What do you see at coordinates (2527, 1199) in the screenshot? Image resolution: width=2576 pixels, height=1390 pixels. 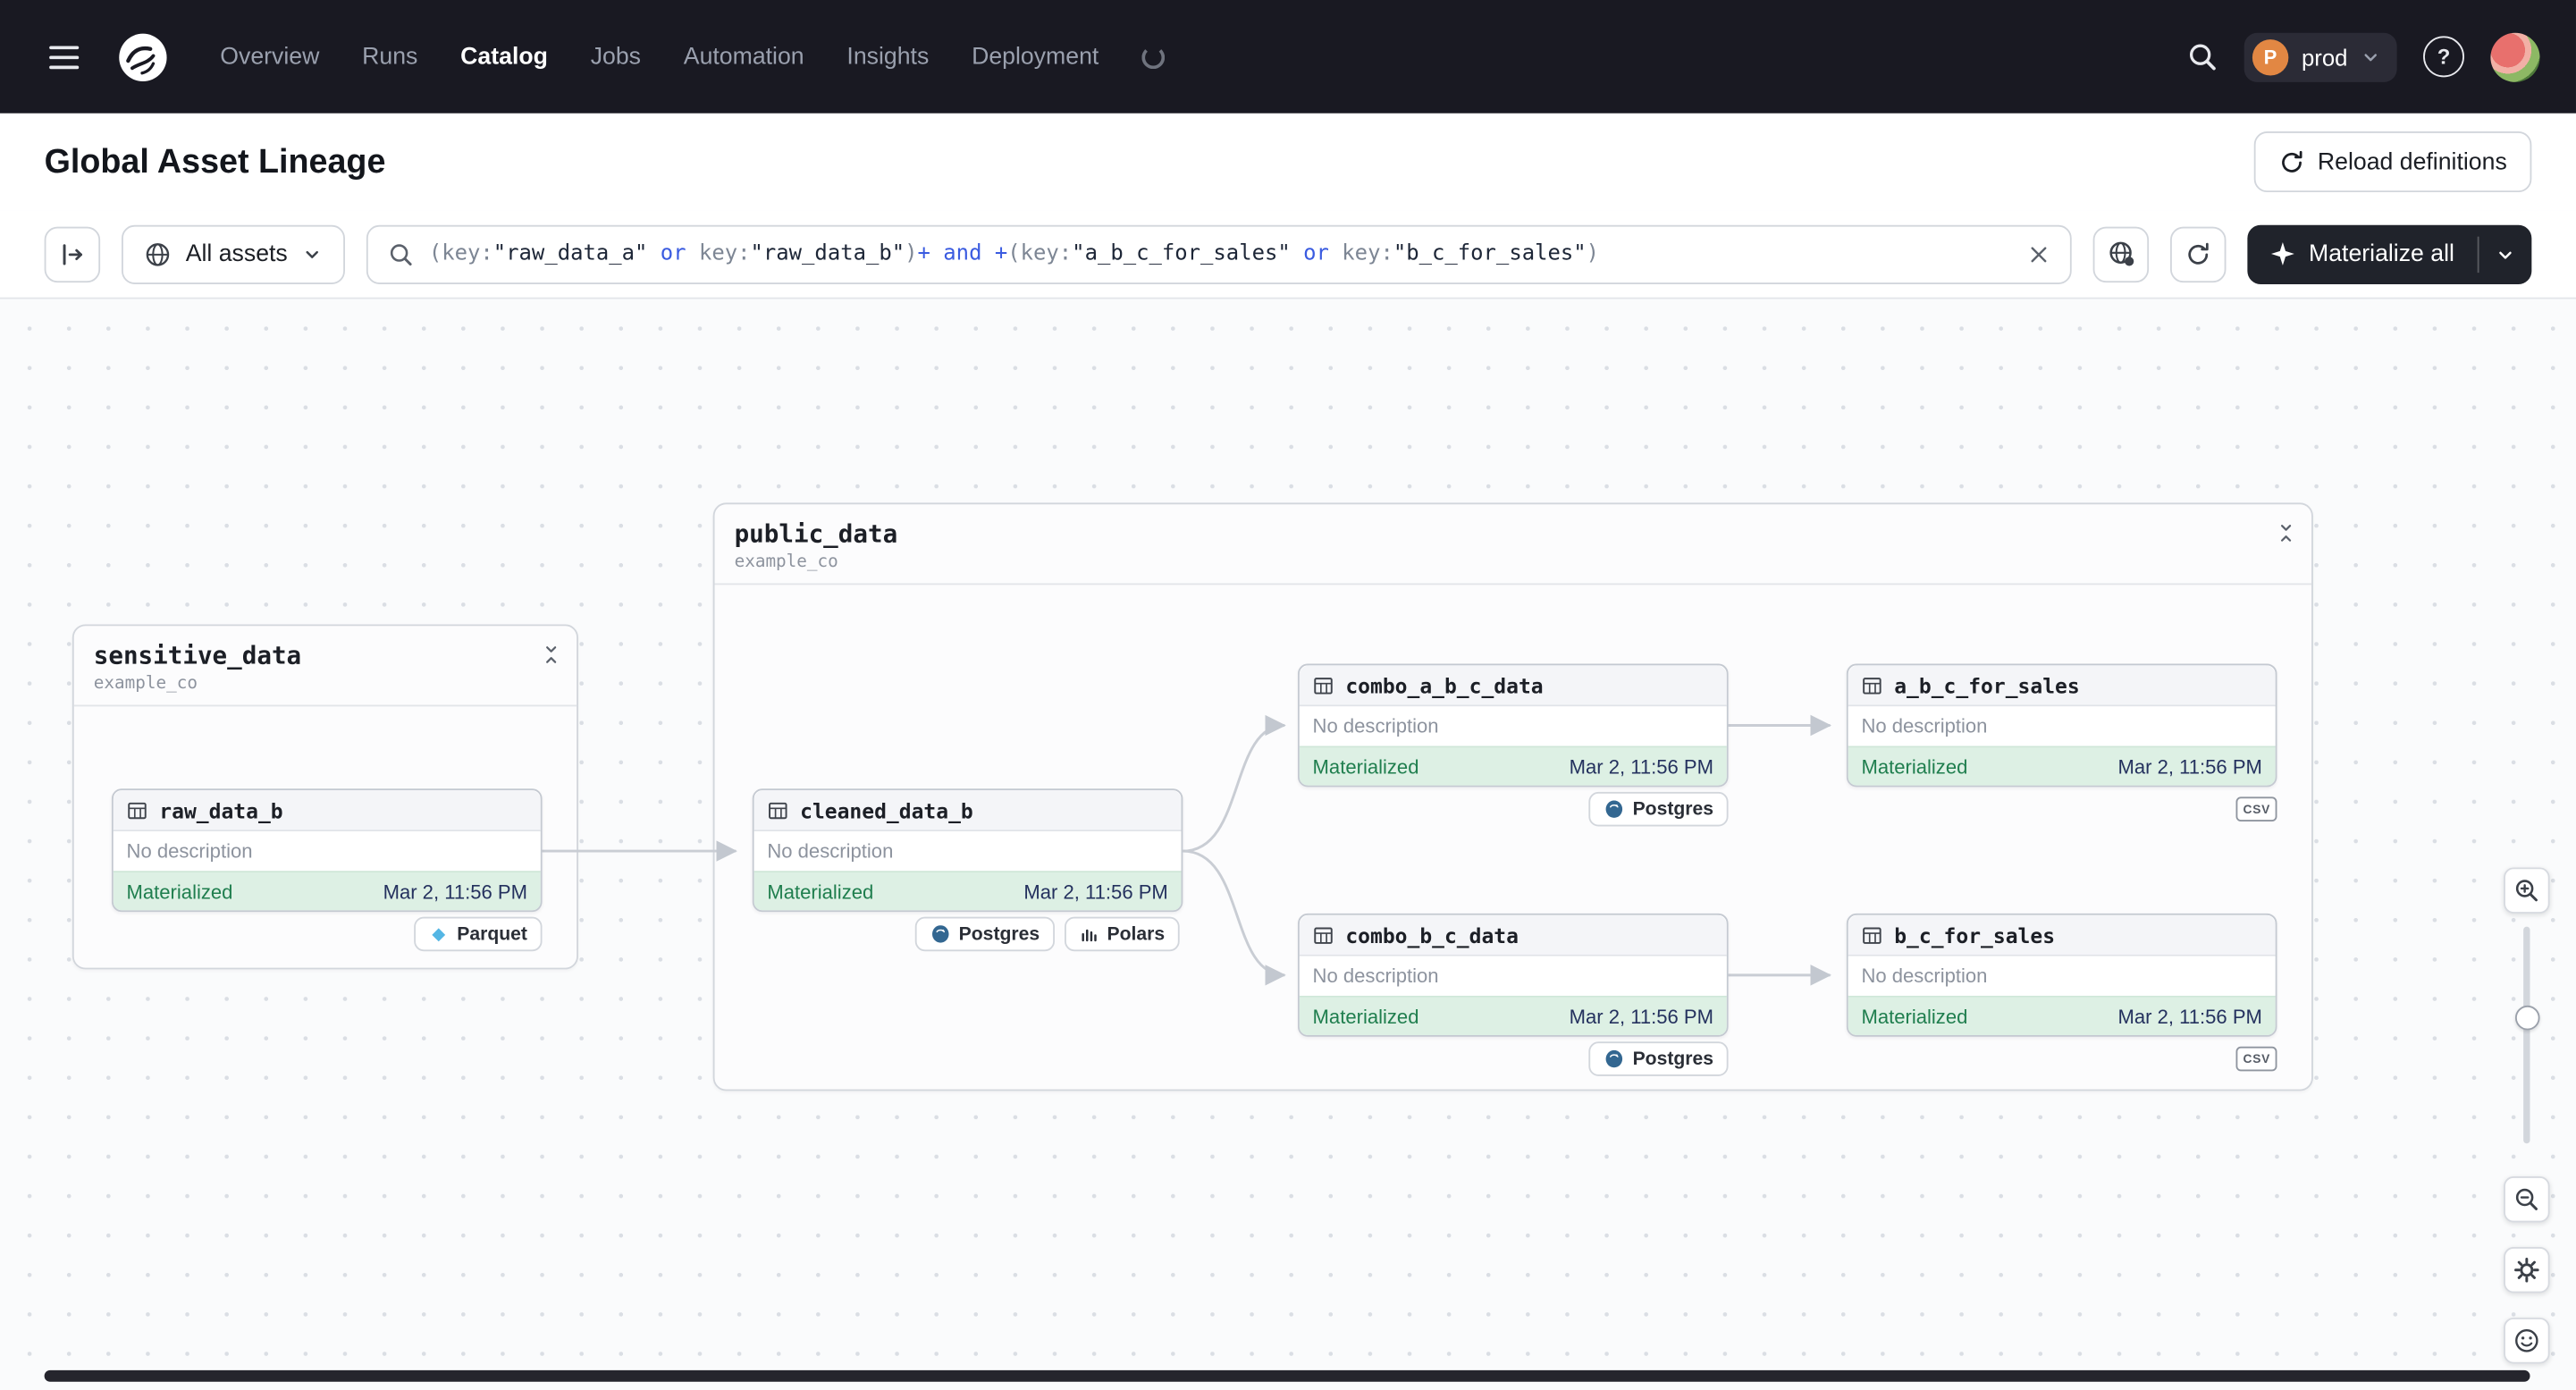 I see `zoom-out-button` at bounding box center [2527, 1199].